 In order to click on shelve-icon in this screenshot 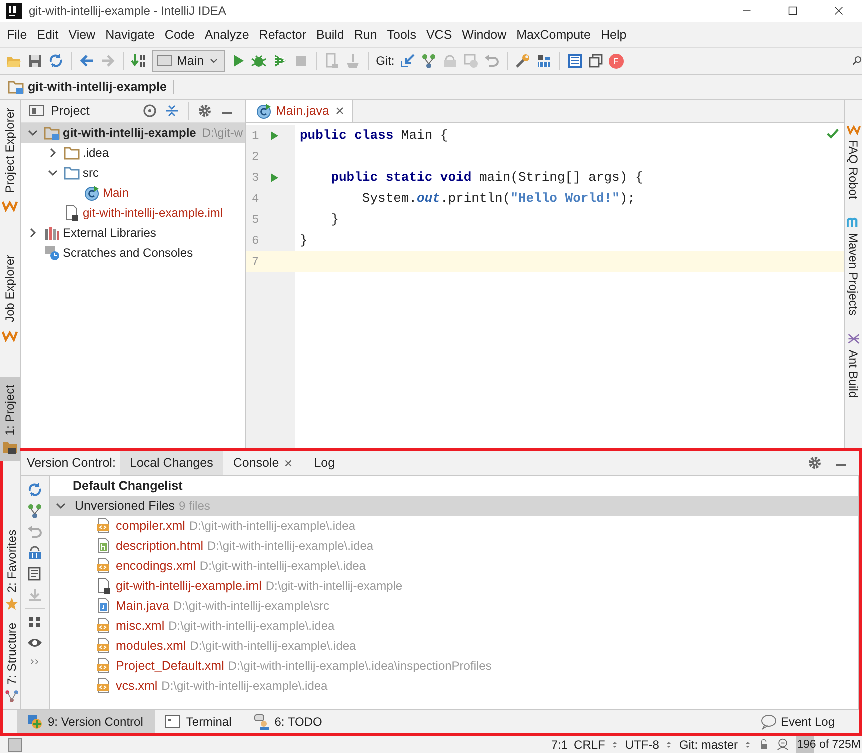, I will do `click(35, 553)`.